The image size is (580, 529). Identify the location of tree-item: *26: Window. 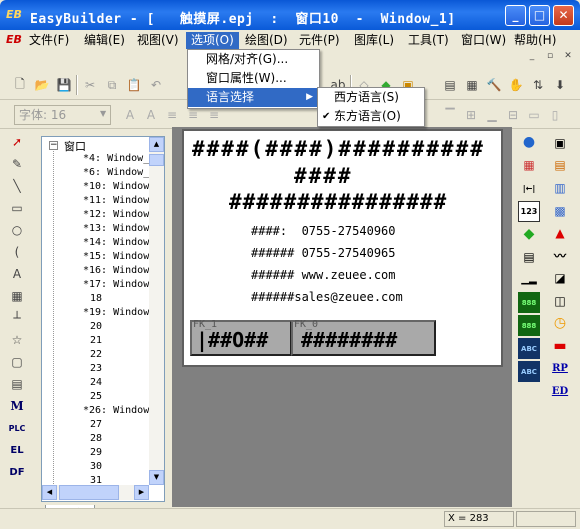
(116, 411).